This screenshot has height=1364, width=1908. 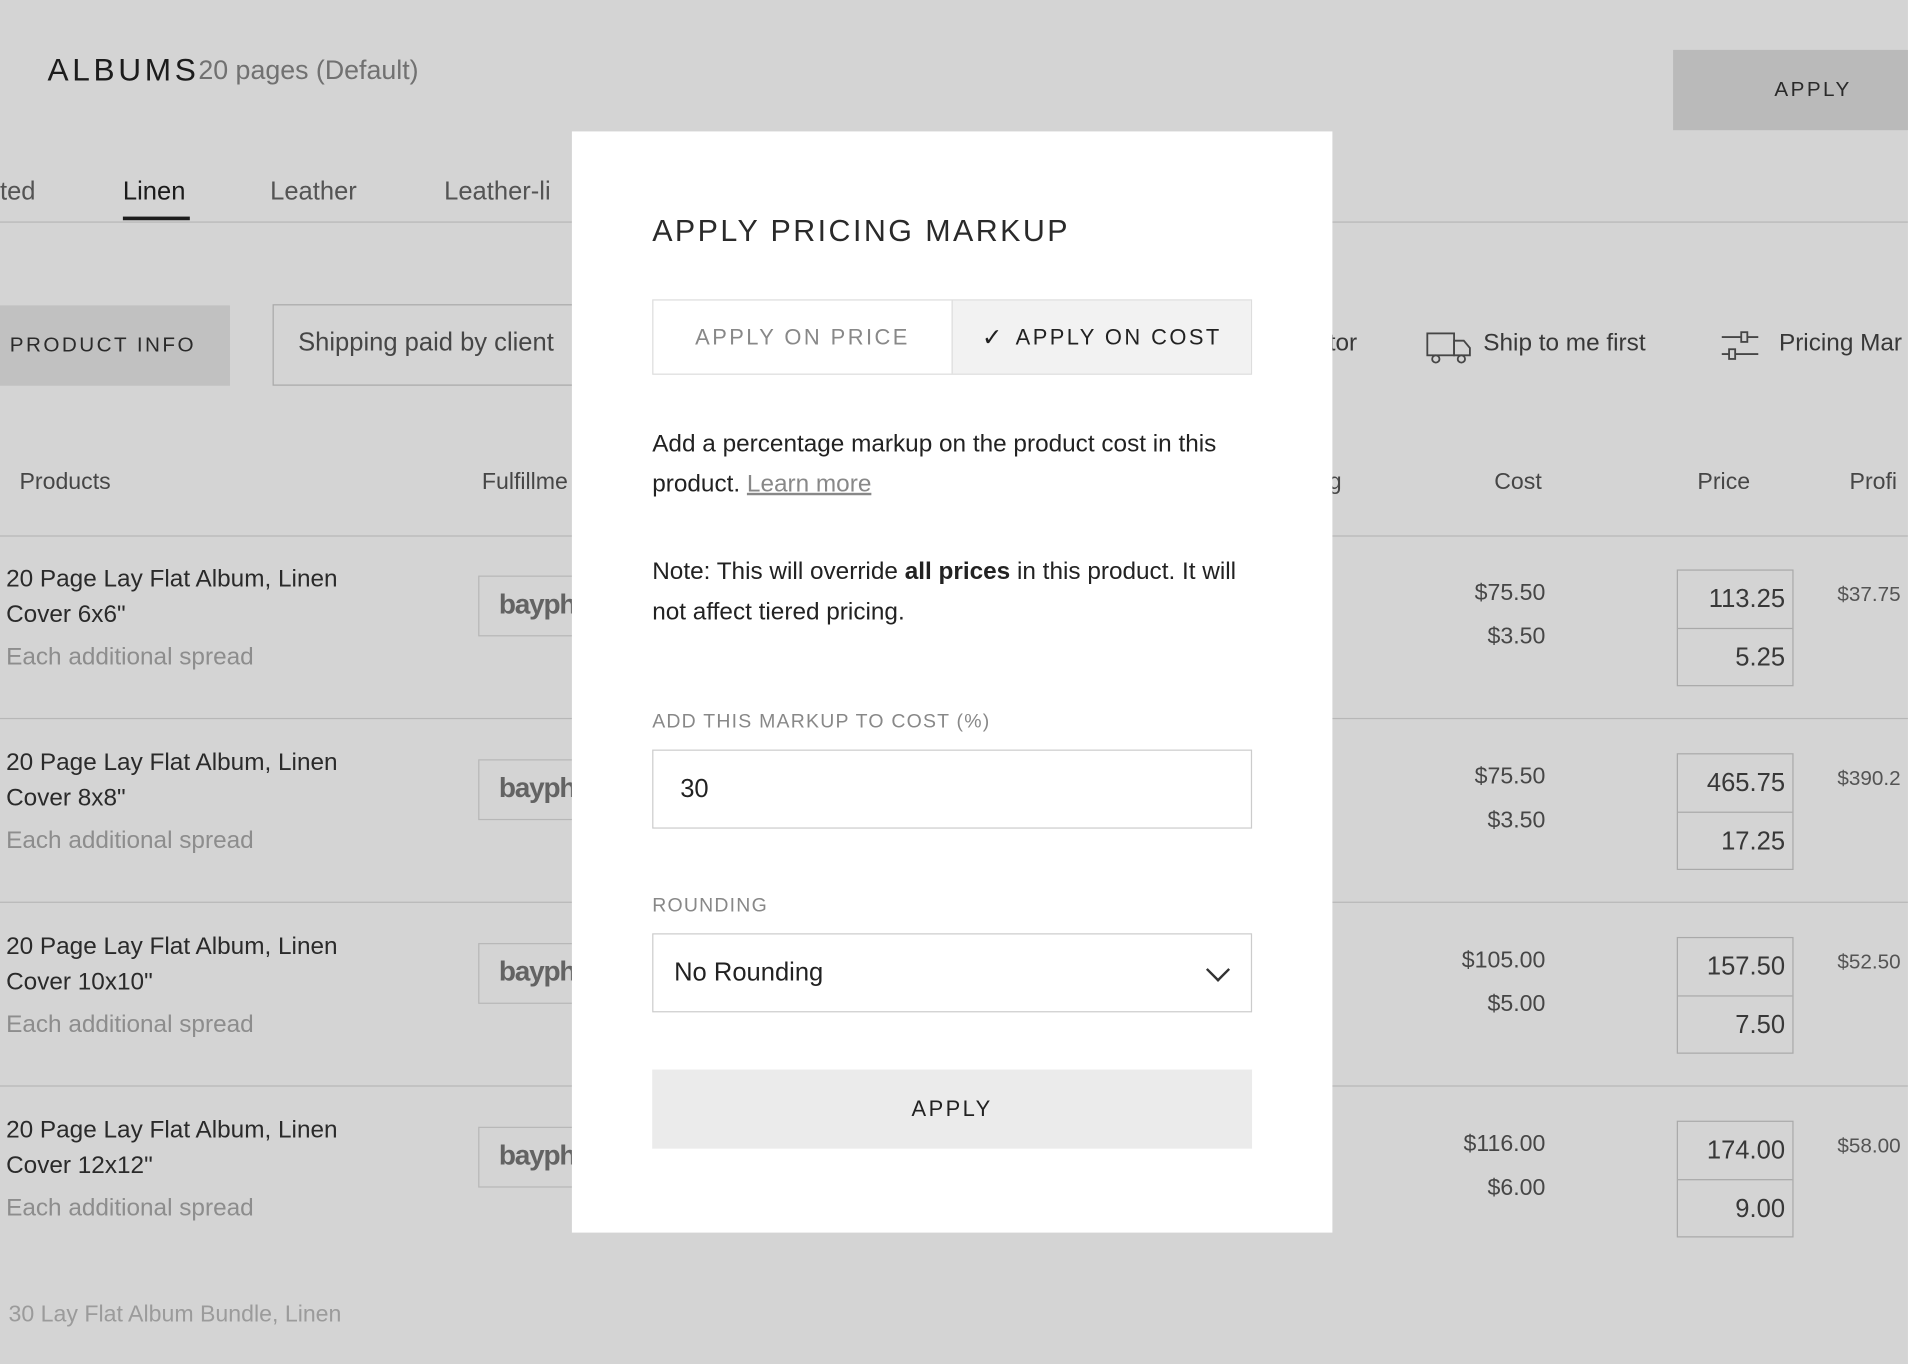 What do you see at coordinates (1218, 969) in the screenshot?
I see `chevron-down-icon` at bounding box center [1218, 969].